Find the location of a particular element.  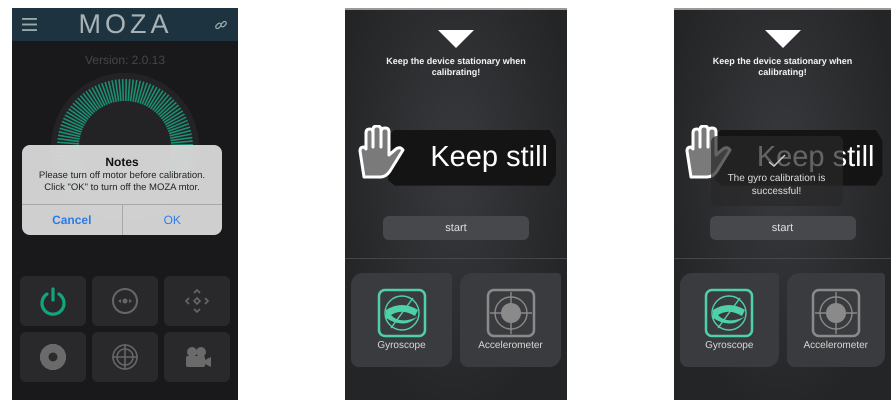

camera-button is located at coordinates (197, 357).